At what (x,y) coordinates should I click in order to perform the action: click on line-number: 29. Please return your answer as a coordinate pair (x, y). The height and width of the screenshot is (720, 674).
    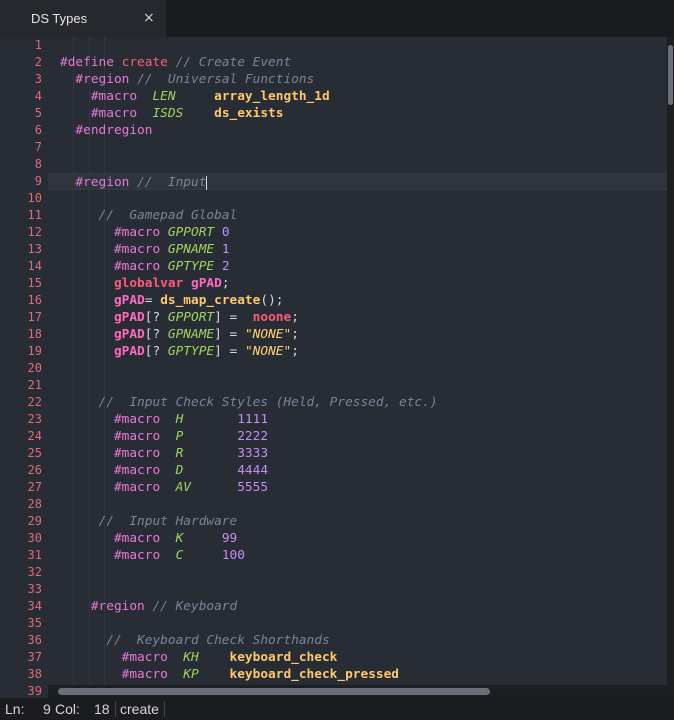
    Looking at the image, I should click on (34, 521).